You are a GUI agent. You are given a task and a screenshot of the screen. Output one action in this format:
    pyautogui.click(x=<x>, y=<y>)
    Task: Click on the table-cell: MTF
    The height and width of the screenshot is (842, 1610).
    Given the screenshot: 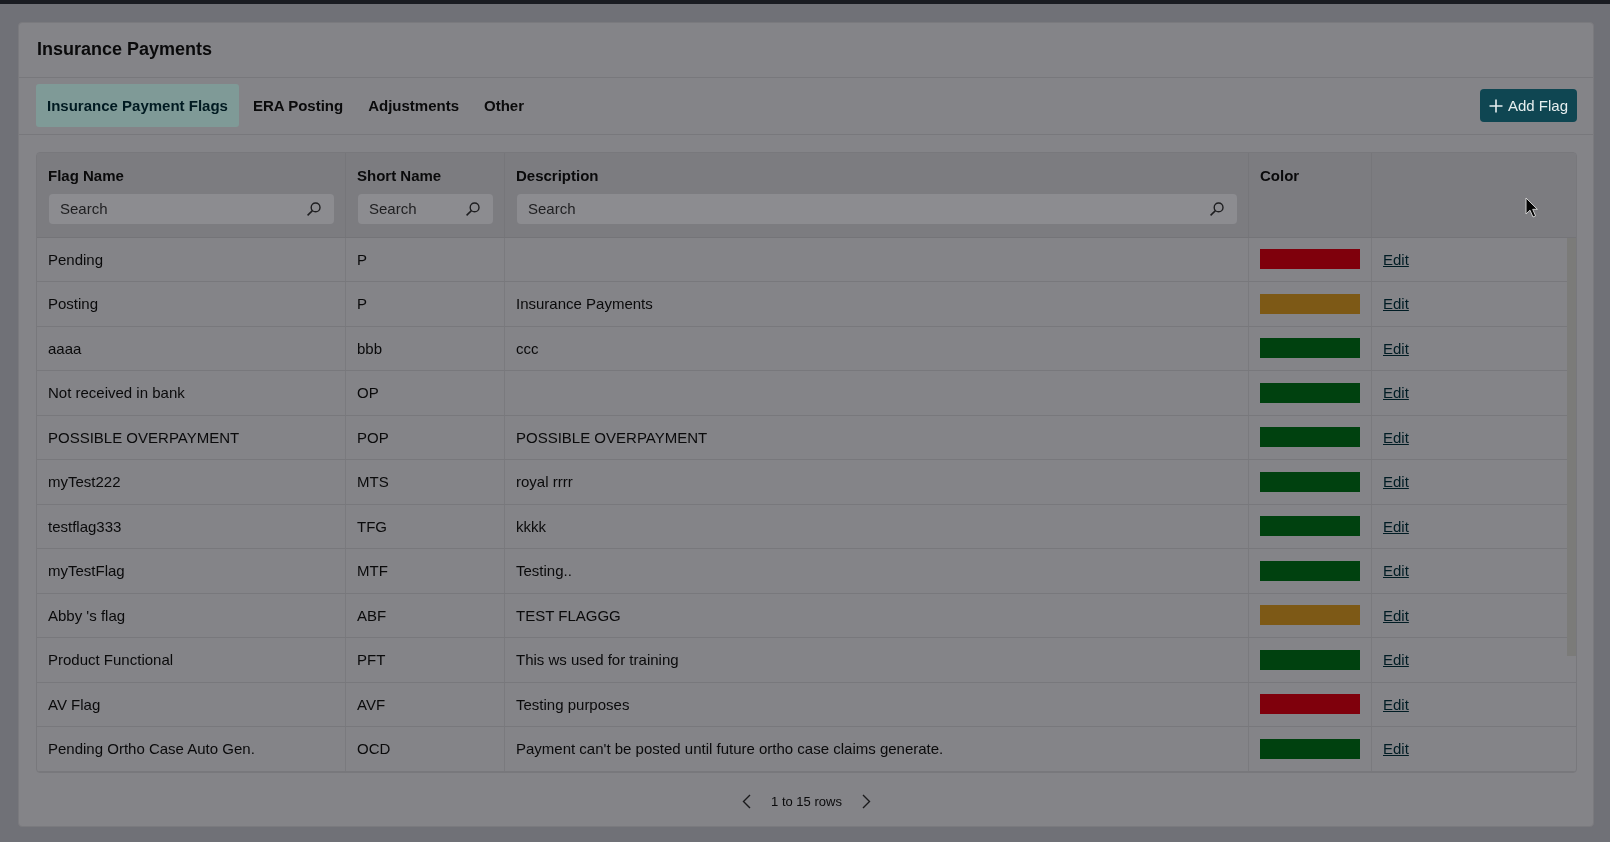 What is the action you would take?
    pyautogui.click(x=424, y=571)
    